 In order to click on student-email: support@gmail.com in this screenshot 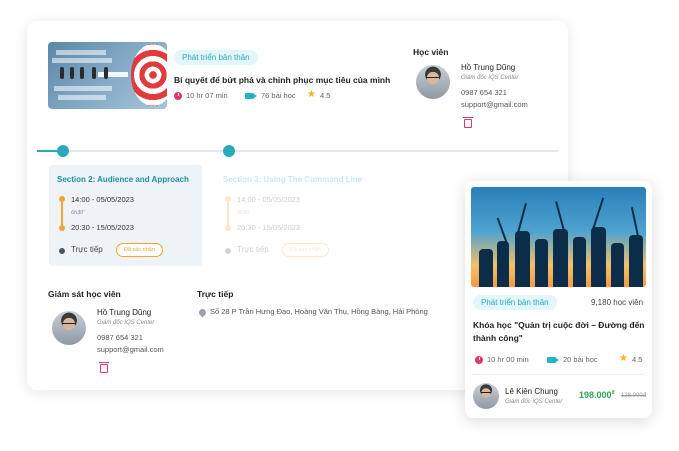, I will do `click(494, 104)`.